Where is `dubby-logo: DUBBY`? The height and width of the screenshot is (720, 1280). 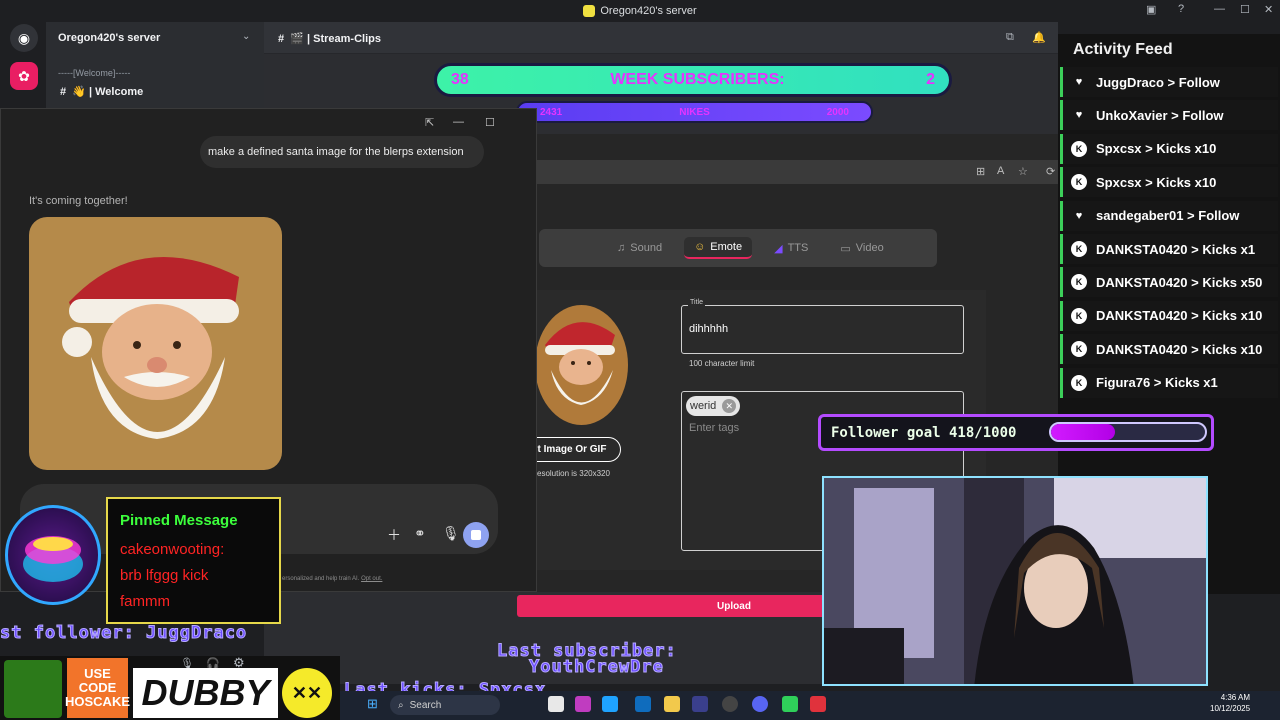
dubby-logo: DUBBY is located at coordinates (205, 693).